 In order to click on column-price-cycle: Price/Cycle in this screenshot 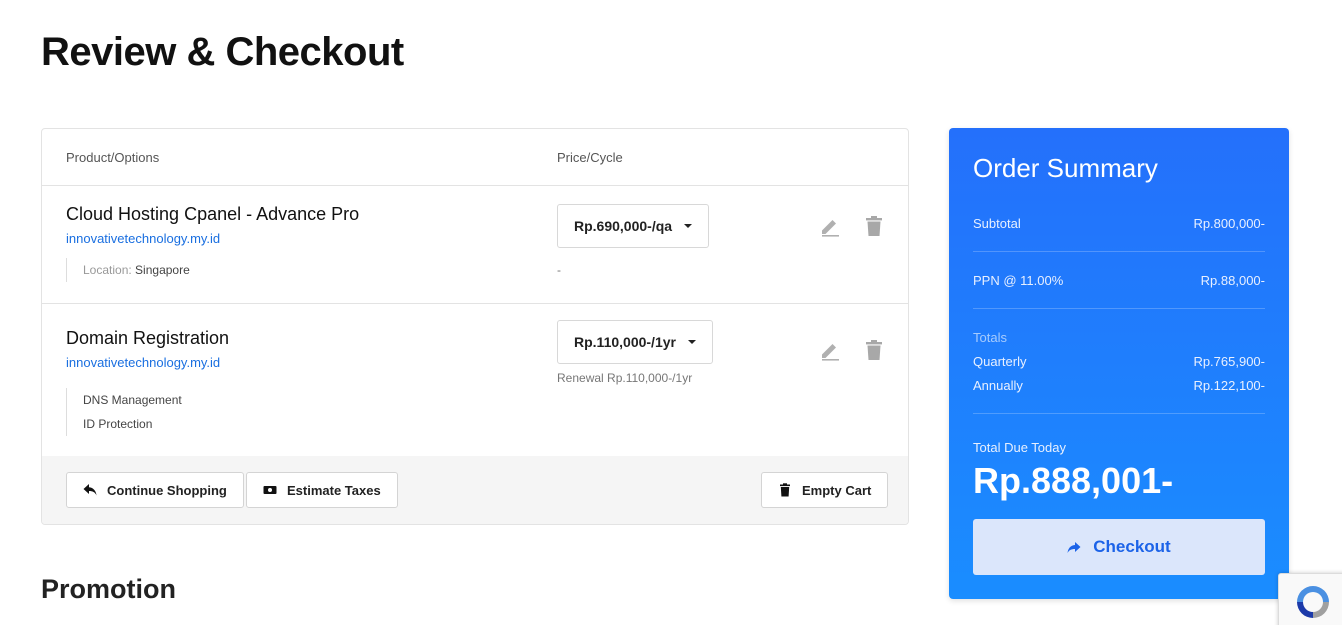, I will do `click(590, 157)`.